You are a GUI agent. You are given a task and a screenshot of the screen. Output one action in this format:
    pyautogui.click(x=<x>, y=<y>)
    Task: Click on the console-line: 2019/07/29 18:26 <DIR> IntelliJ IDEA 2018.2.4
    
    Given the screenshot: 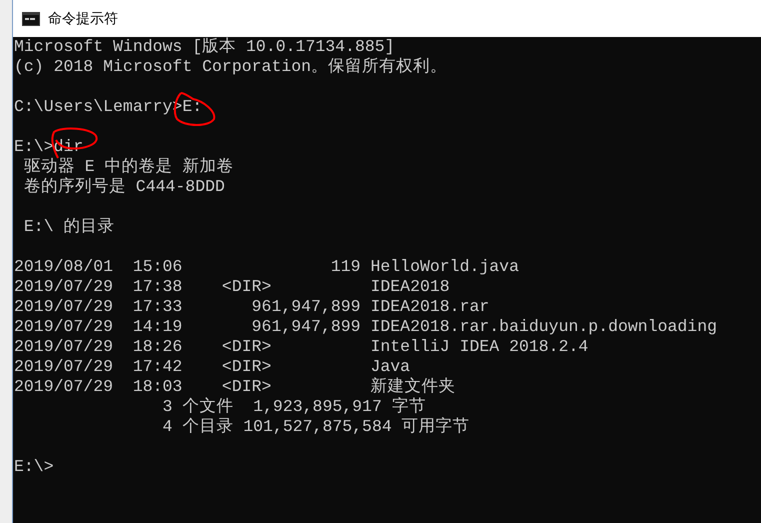 What is the action you would take?
    pyautogui.click(x=301, y=347)
    